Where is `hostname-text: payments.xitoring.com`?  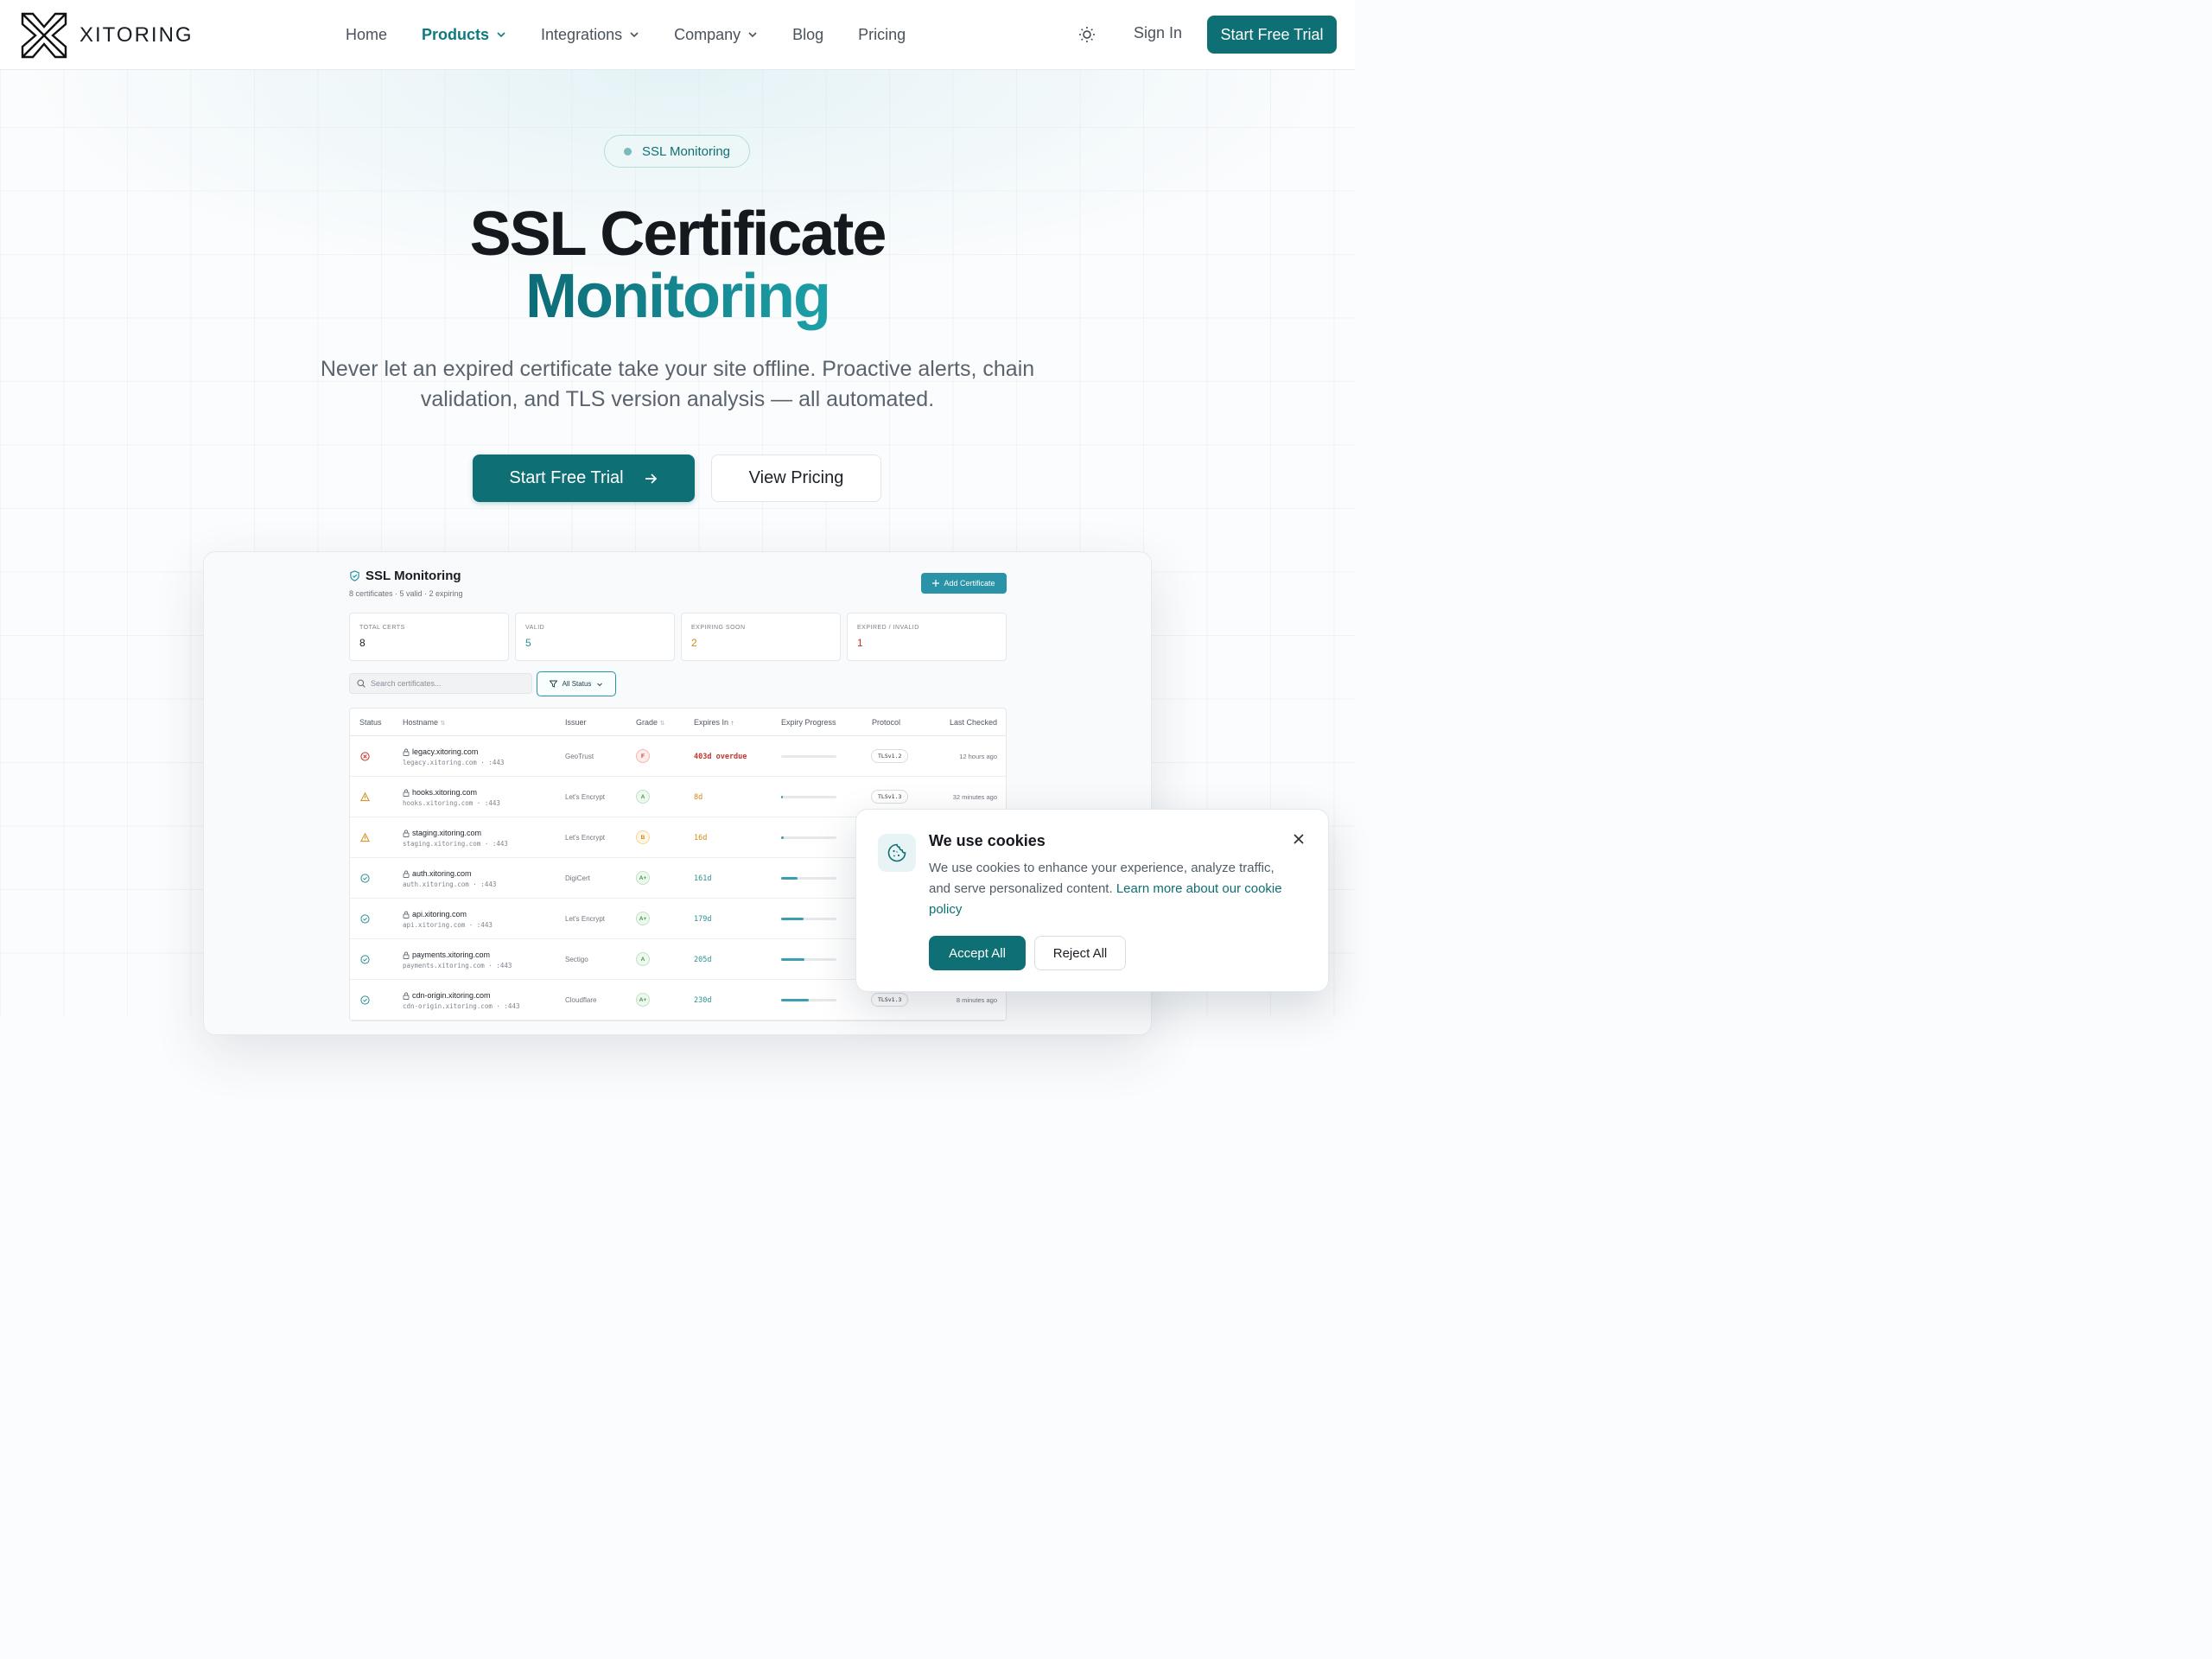 hostname-text: payments.xitoring.com is located at coordinates (451, 955).